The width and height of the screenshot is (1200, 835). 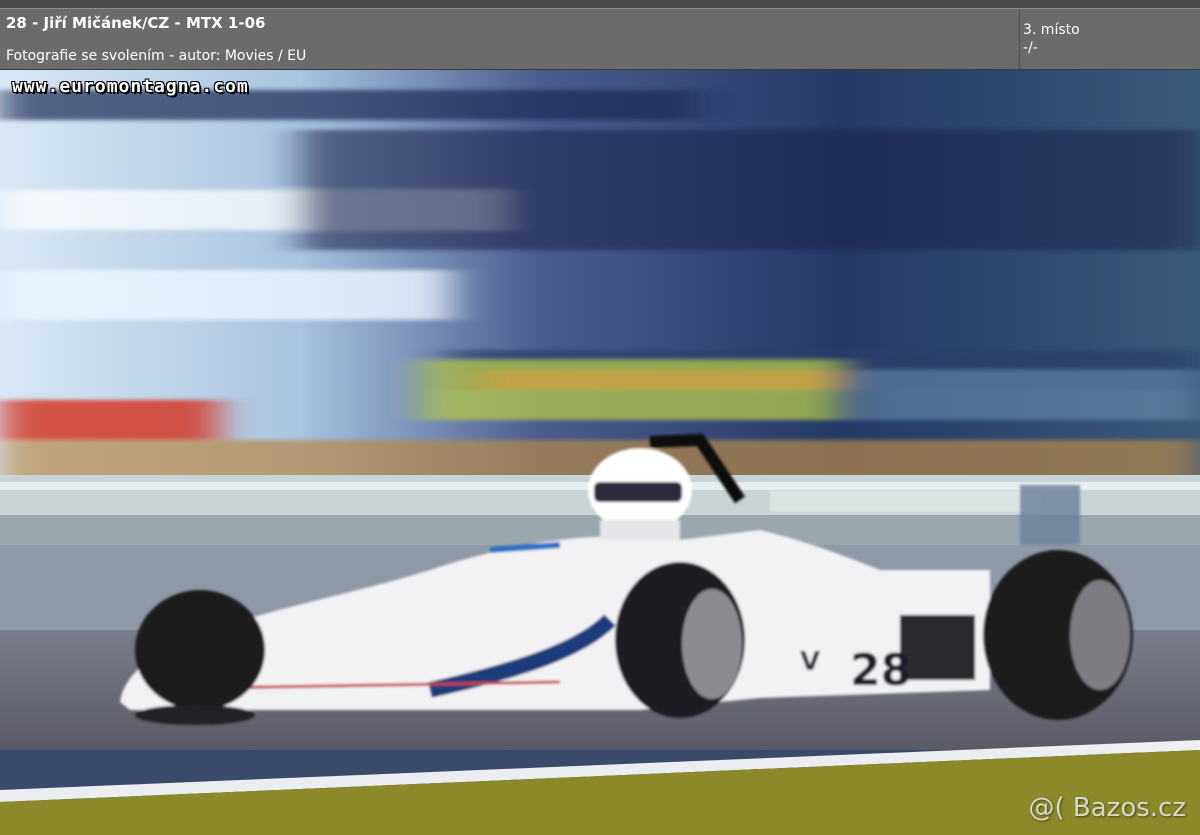 What do you see at coordinates (880, 670) in the screenshot?
I see `car-number-side: 28` at bounding box center [880, 670].